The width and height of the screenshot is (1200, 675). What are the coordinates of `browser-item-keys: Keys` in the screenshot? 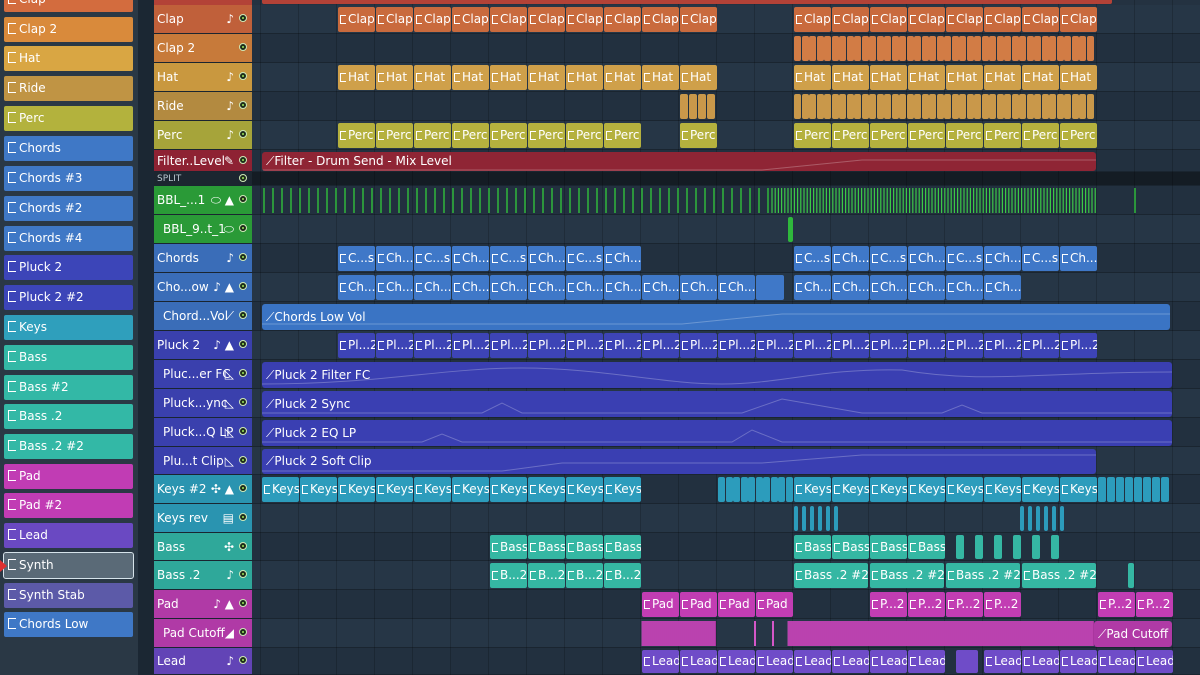 It's located at (68, 327).